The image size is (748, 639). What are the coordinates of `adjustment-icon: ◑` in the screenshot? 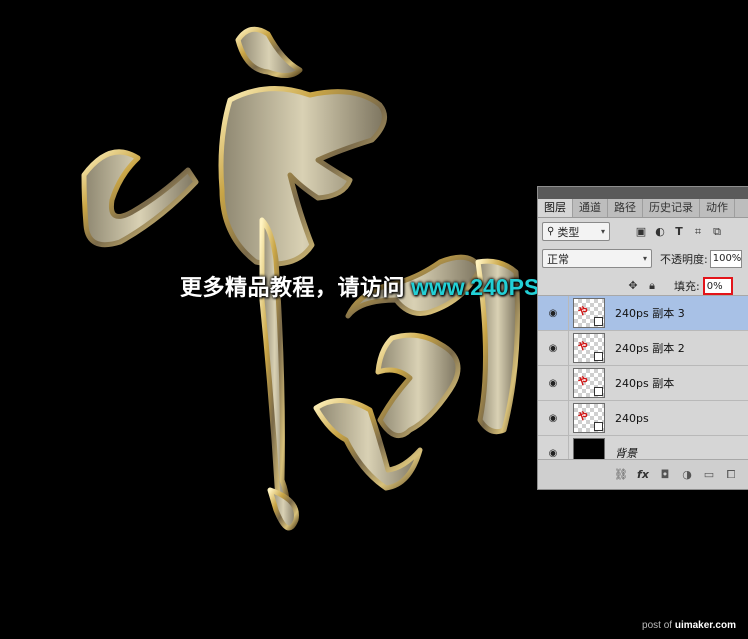 It's located at (687, 474).